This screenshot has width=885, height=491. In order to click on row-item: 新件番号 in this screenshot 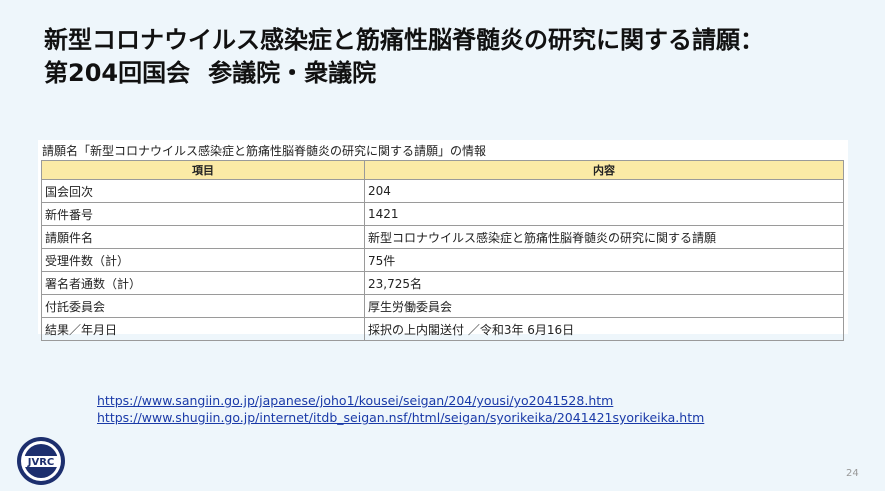, I will do `click(203, 214)`.